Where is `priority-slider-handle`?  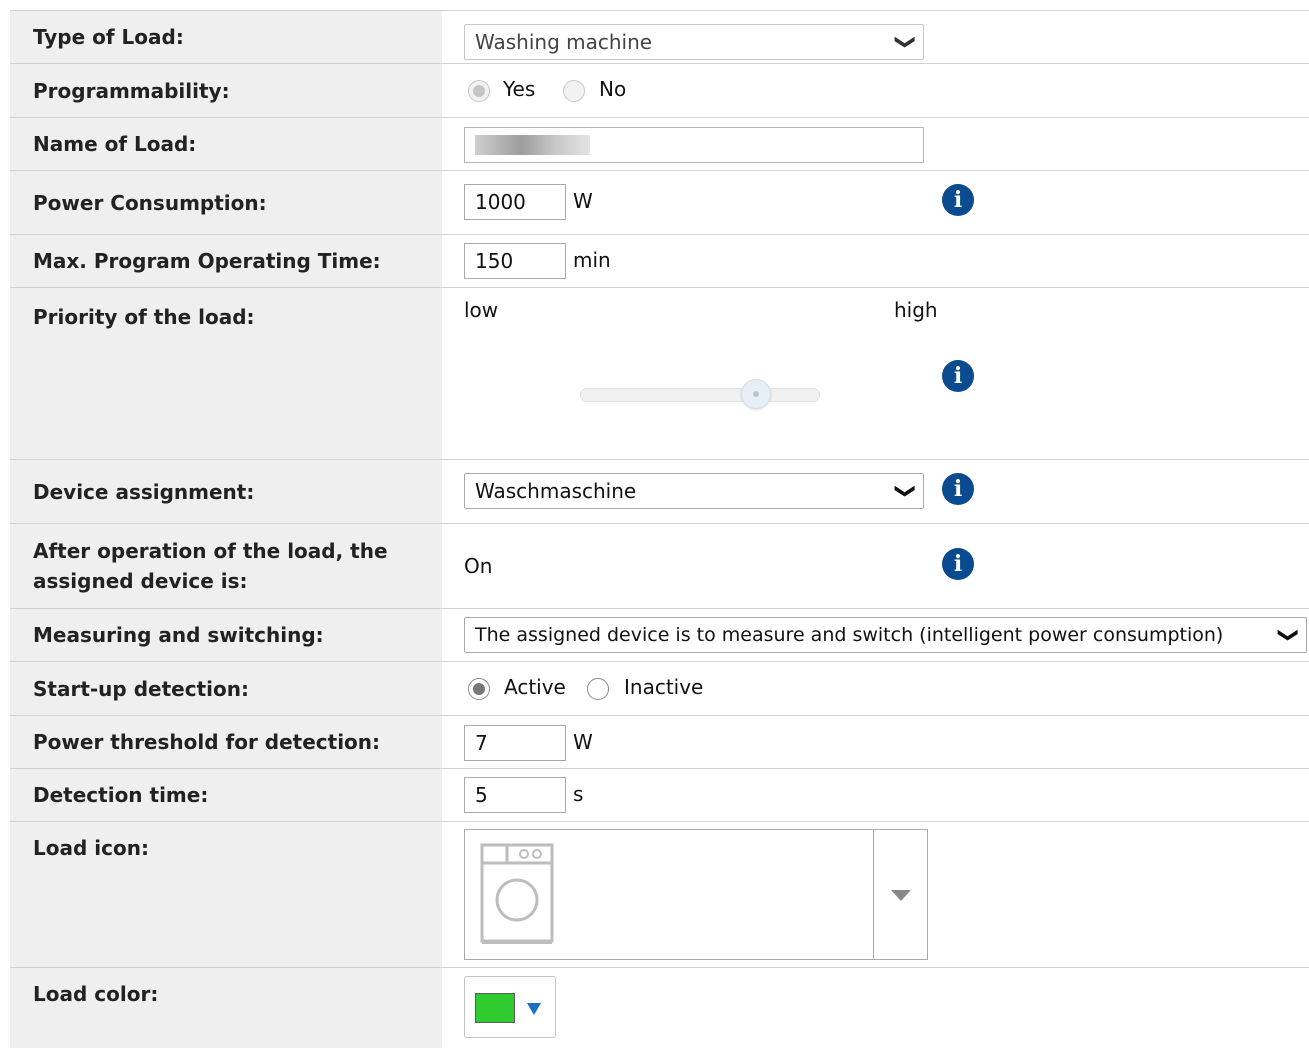
priority-slider-handle is located at coordinates (756, 394).